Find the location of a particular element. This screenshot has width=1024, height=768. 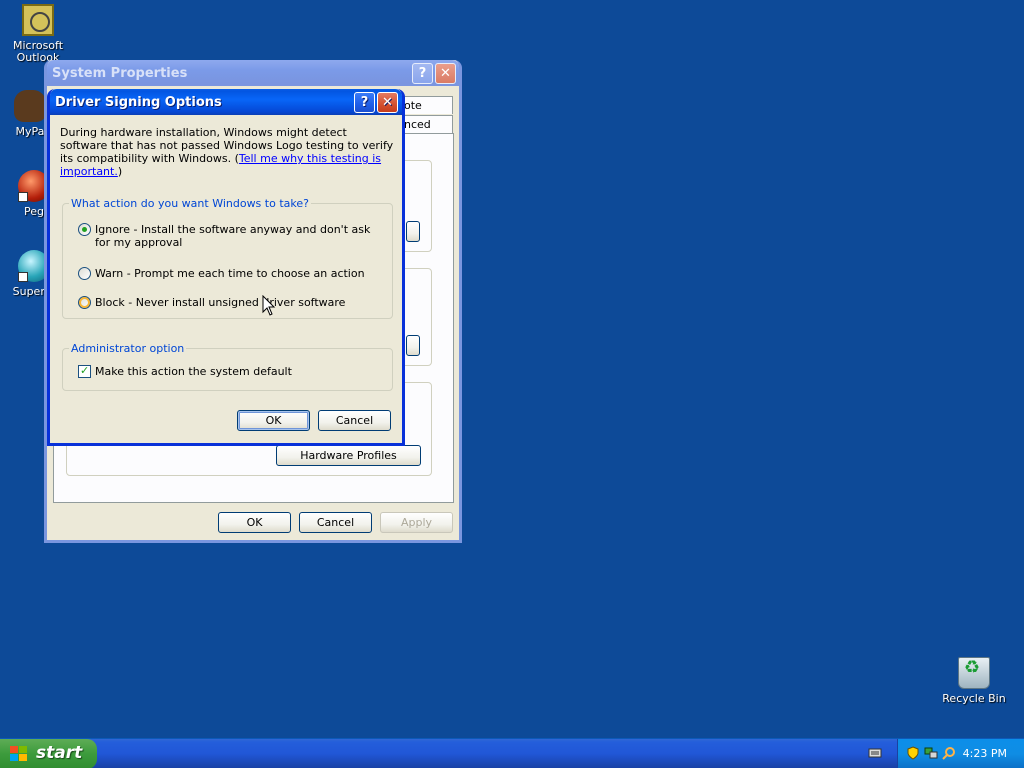

windows-logo-icon is located at coordinates (19, 754).